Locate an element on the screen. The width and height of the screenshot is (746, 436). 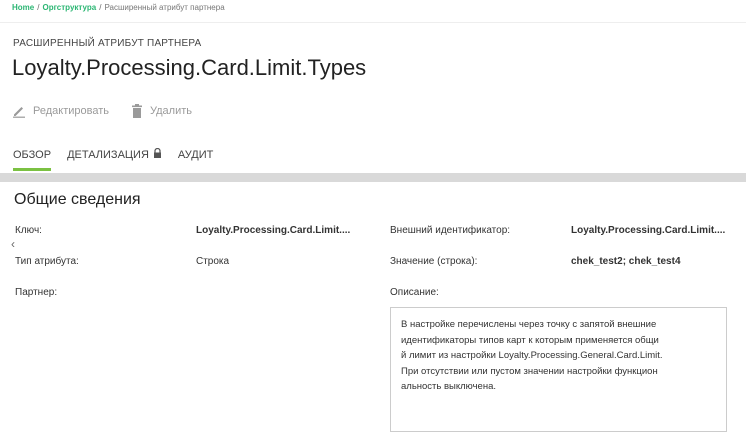
tab-audit: АУДИТ is located at coordinates (195, 159).